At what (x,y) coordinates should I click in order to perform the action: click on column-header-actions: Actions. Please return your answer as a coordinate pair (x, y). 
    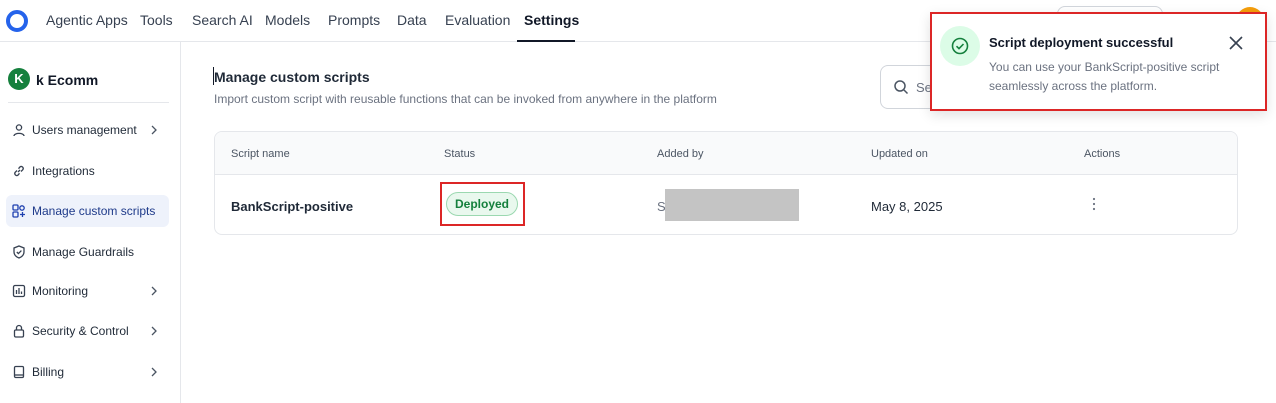
    Looking at the image, I should click on (1102, 154).